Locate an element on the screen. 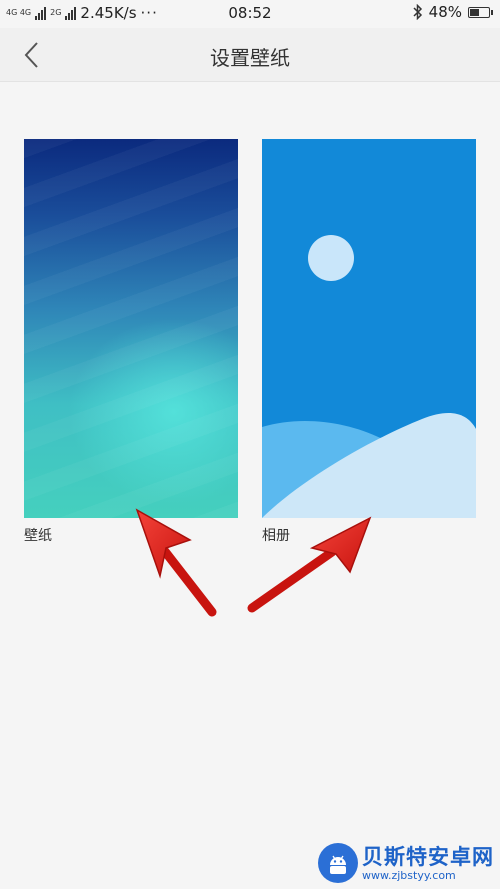 This screenshot has height=889, width=500. android-logo-icon is located at coordinates (338, 863).